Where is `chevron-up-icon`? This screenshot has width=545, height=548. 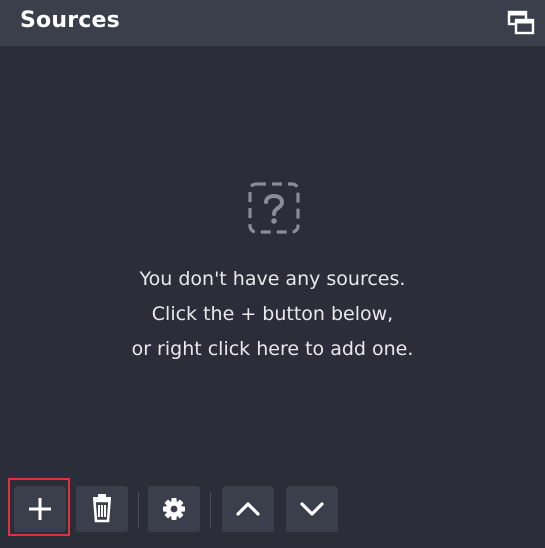
chevron-up-icon is located at coordinates (248, 509).